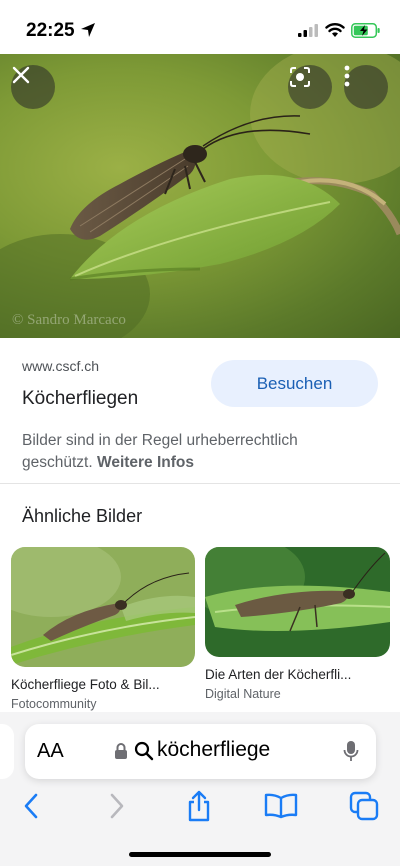 The width and height of the screenshot is (400, 866). Describe the element at coordinates (144, 751) in the screenshot. I see `search-icon` at that location.